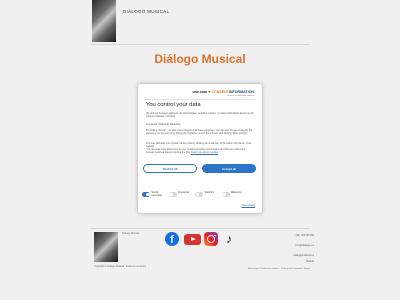 Image resolution: width=400 pixels, height=300 pixels. I want to click on consent-text-purposes: Functional, Statistical, Marketing, so click(163, 124).